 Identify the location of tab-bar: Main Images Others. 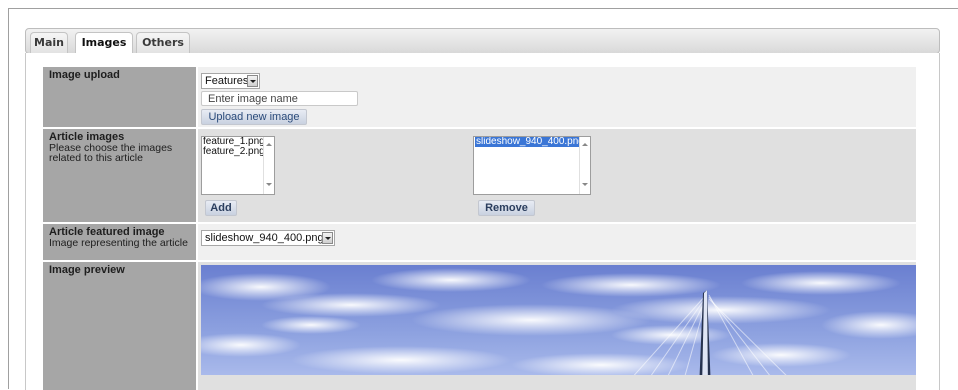
(482, 41).